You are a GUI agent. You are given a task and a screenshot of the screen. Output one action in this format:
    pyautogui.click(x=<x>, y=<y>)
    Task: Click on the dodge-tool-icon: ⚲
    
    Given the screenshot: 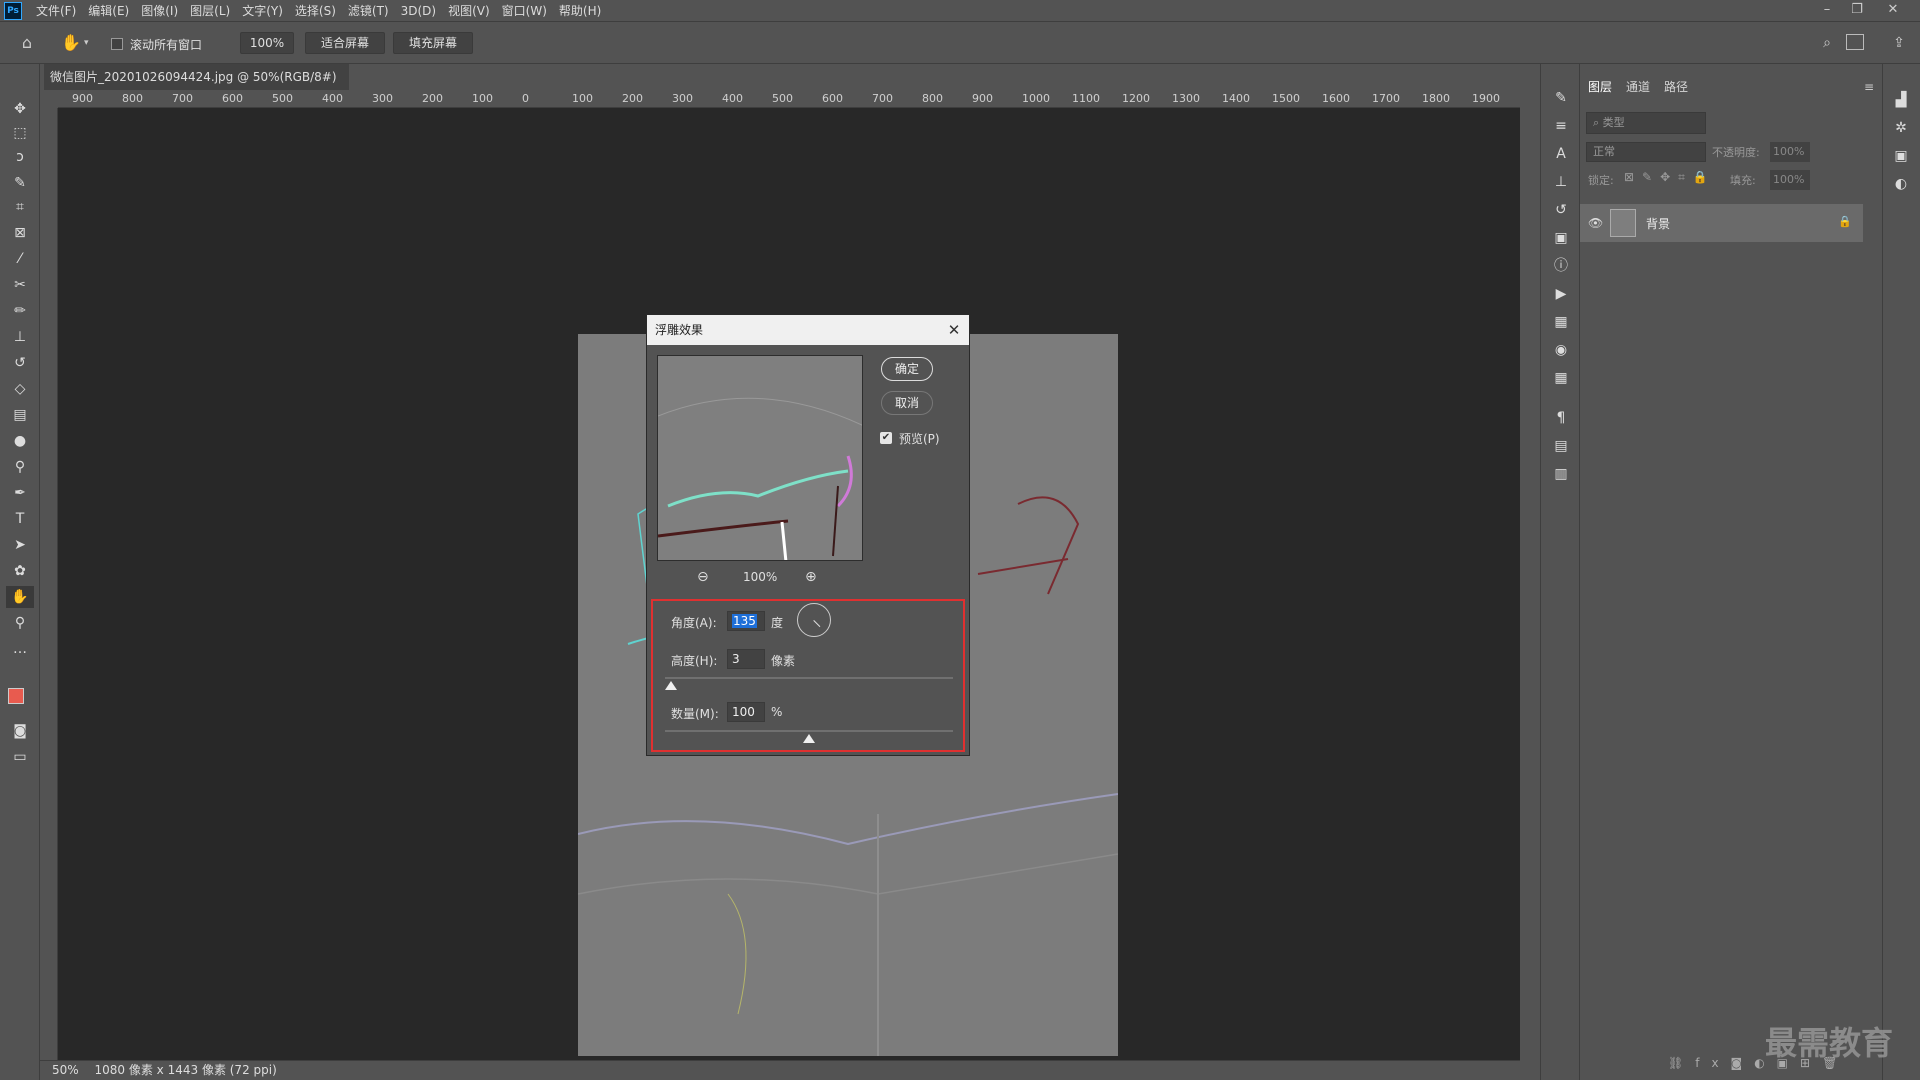 What is the action you would take?
    pyautogui.click(x=20, y=467)
    